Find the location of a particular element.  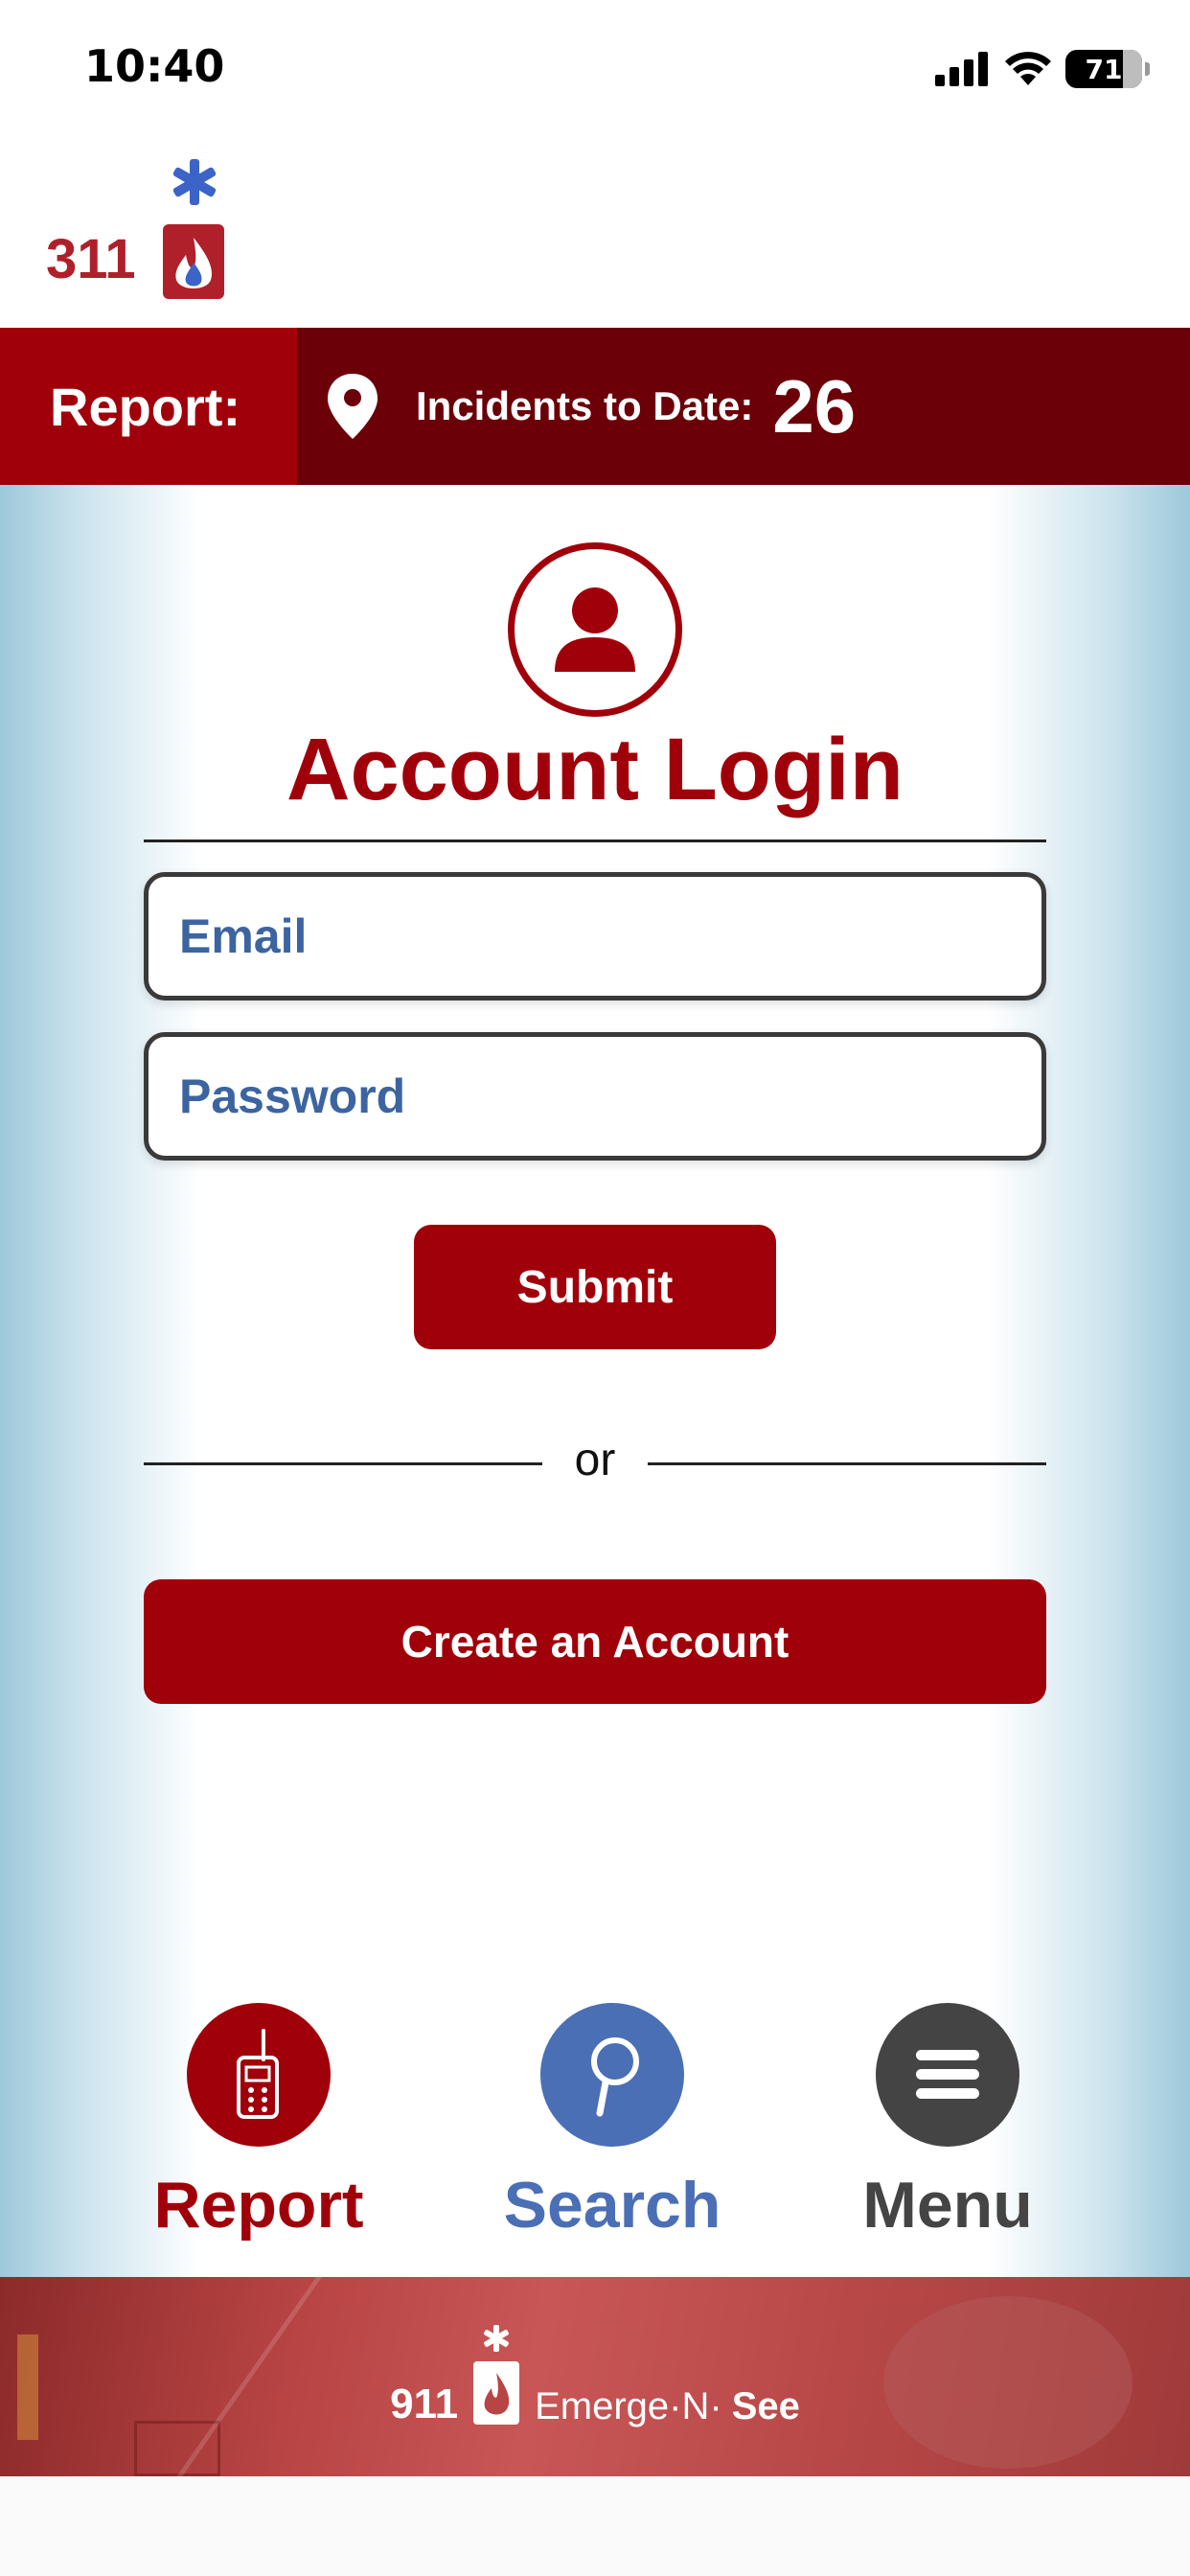

footer-logo: 911 Emerge·N· See is located at coordinates (595, 2375).